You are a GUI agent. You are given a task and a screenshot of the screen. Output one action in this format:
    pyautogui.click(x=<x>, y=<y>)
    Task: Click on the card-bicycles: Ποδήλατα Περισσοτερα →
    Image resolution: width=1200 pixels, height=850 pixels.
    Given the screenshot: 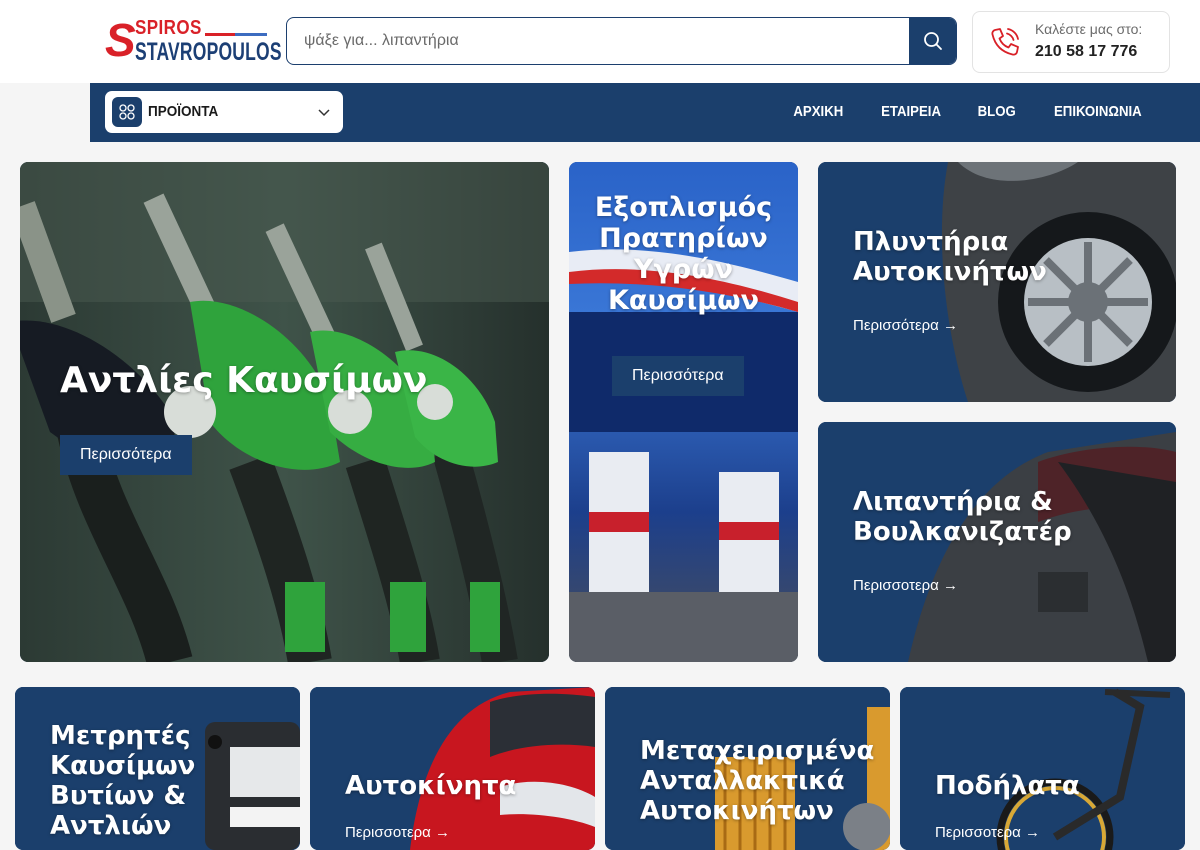 What is the action you would take?
    pyautogui.click(x=1042, y=768)
    